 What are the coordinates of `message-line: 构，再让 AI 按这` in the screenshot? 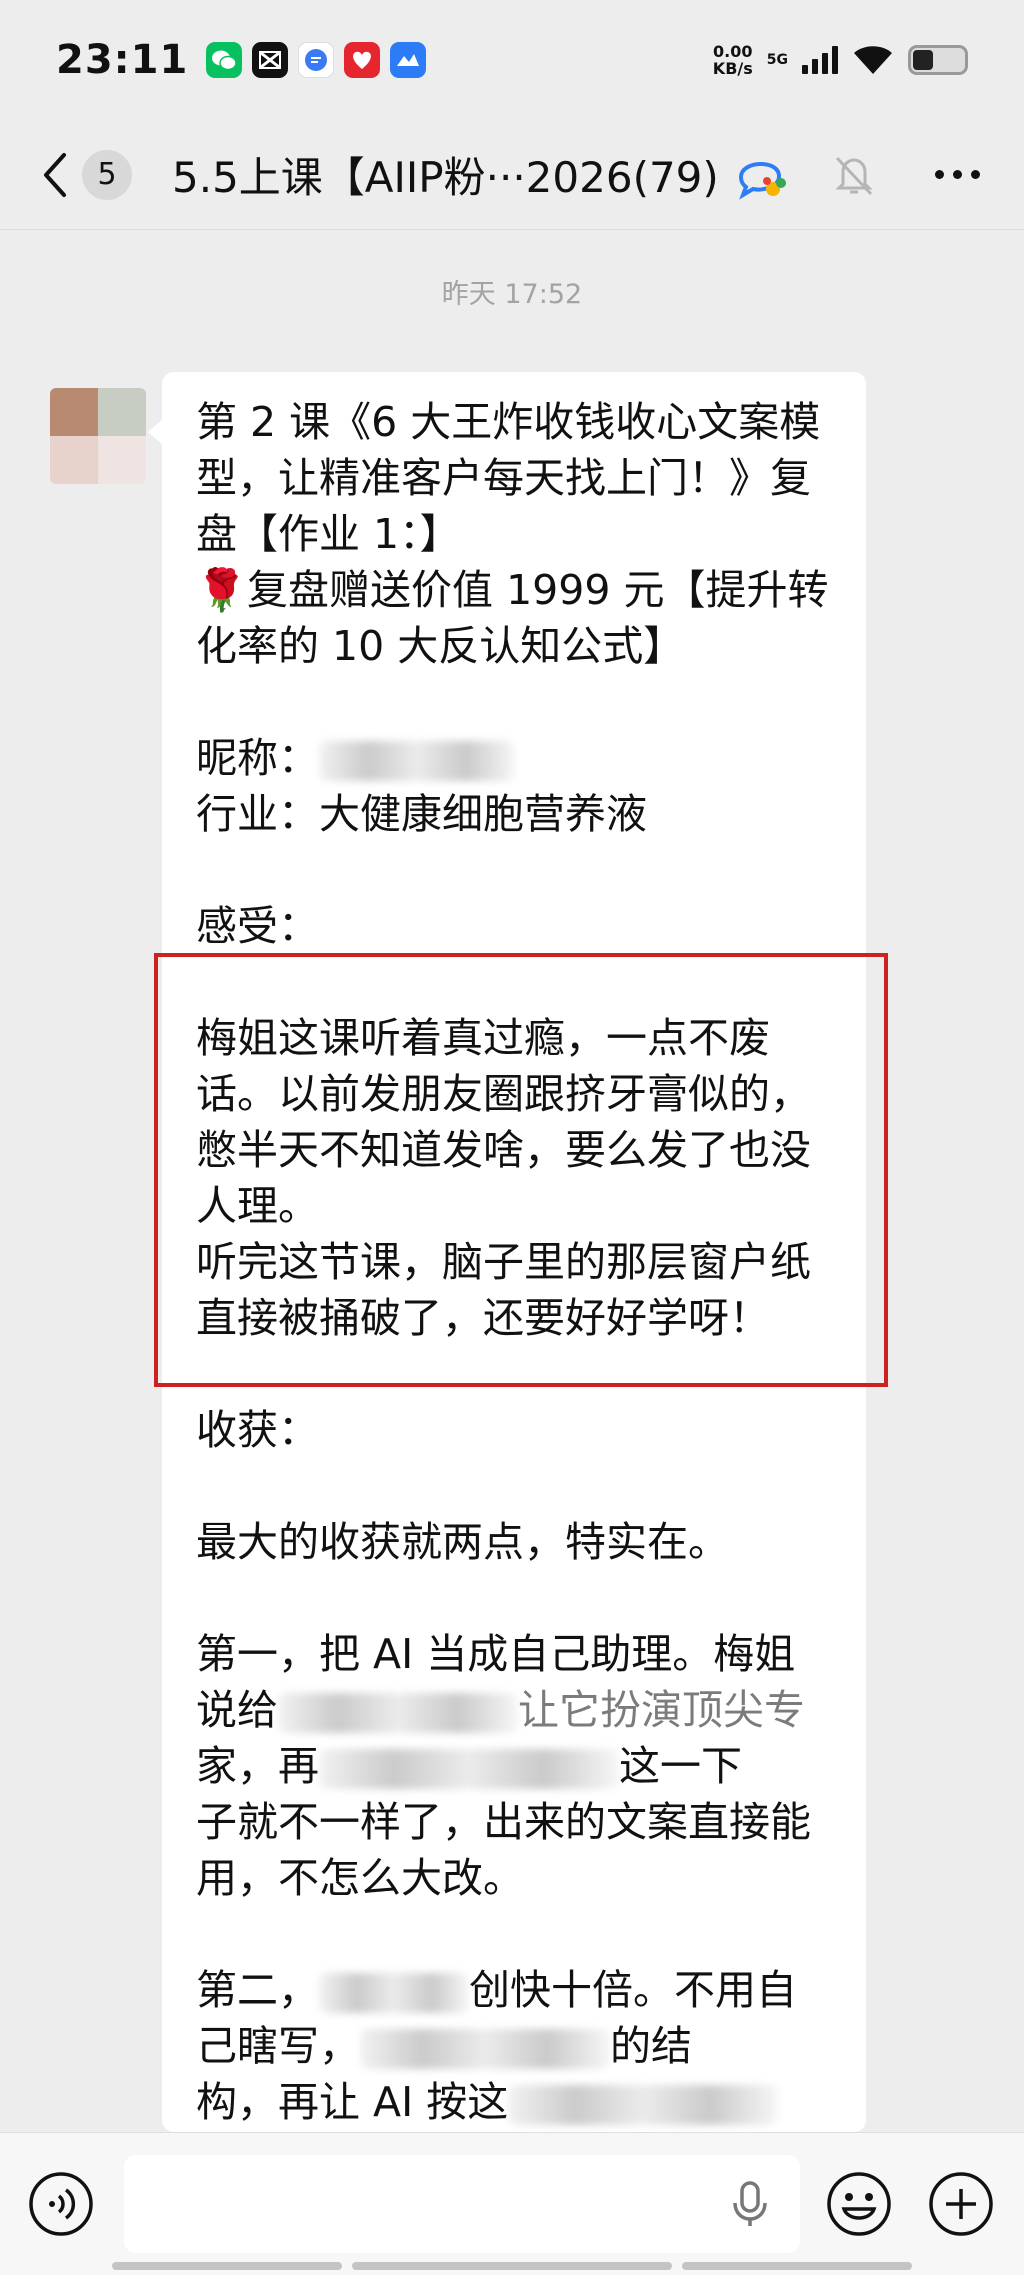 It's located at (515, 2102).